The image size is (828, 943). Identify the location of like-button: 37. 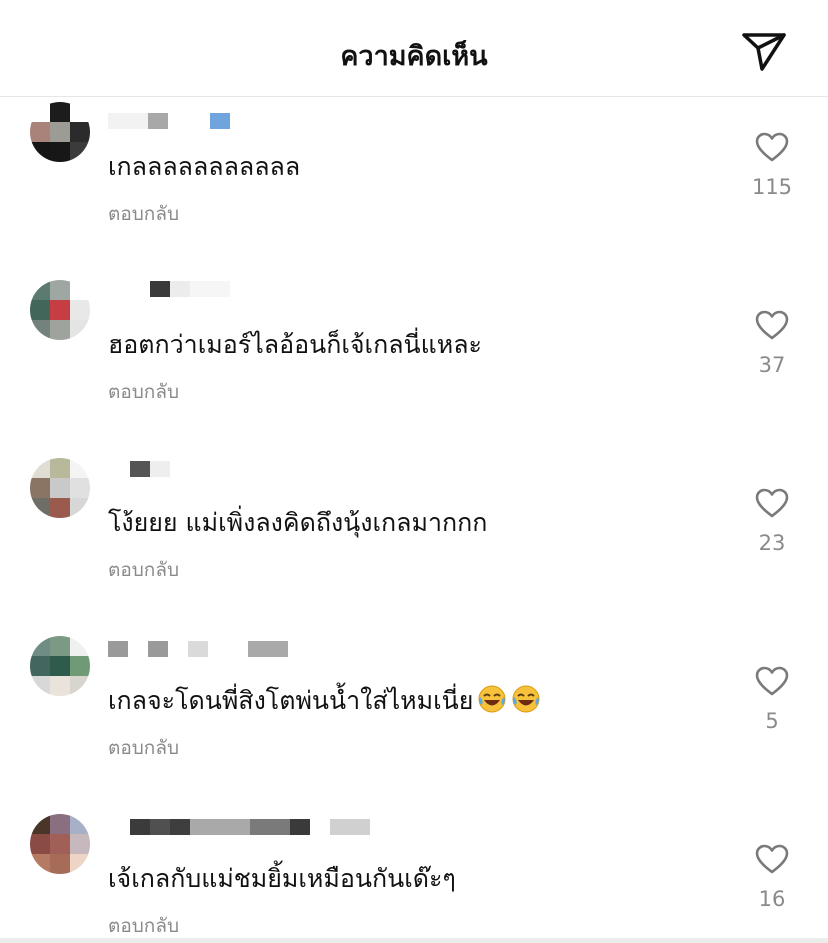
(772, 343).